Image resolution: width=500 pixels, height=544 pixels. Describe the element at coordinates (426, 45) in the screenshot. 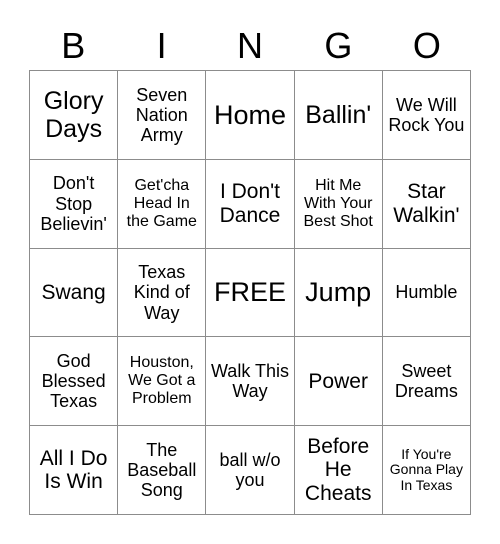

I see `header-letter-o: O` at that location.